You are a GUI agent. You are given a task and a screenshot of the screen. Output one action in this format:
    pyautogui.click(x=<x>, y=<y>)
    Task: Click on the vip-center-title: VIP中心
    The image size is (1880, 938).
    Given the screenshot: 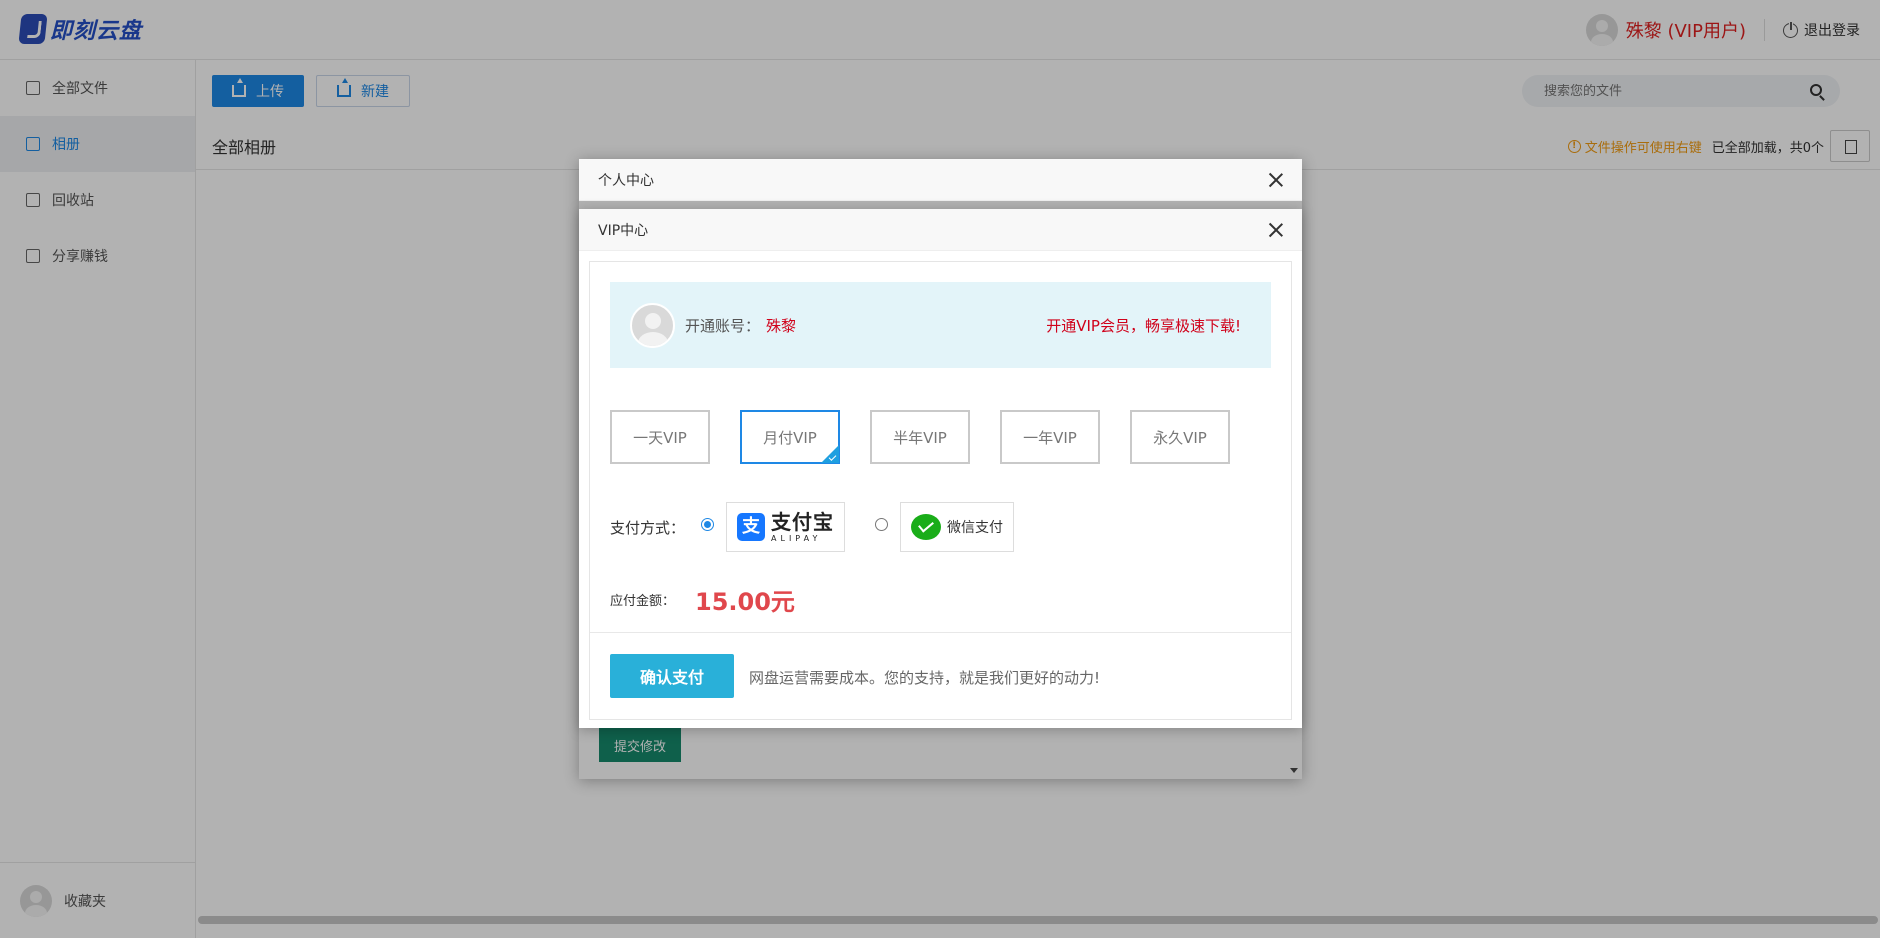 What is the action you would take?
    pyautogui.click(x=623, y=230)
    